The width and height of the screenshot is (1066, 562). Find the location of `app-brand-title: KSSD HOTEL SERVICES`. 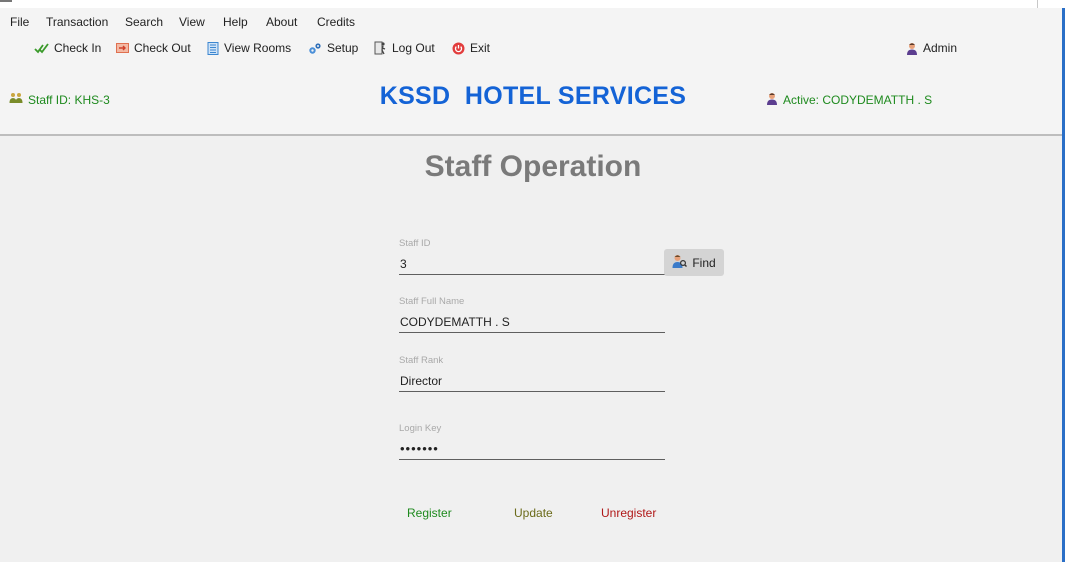

app-brand-title: KSSD HOTEL SERVICES is located at coordinates (533, 96).